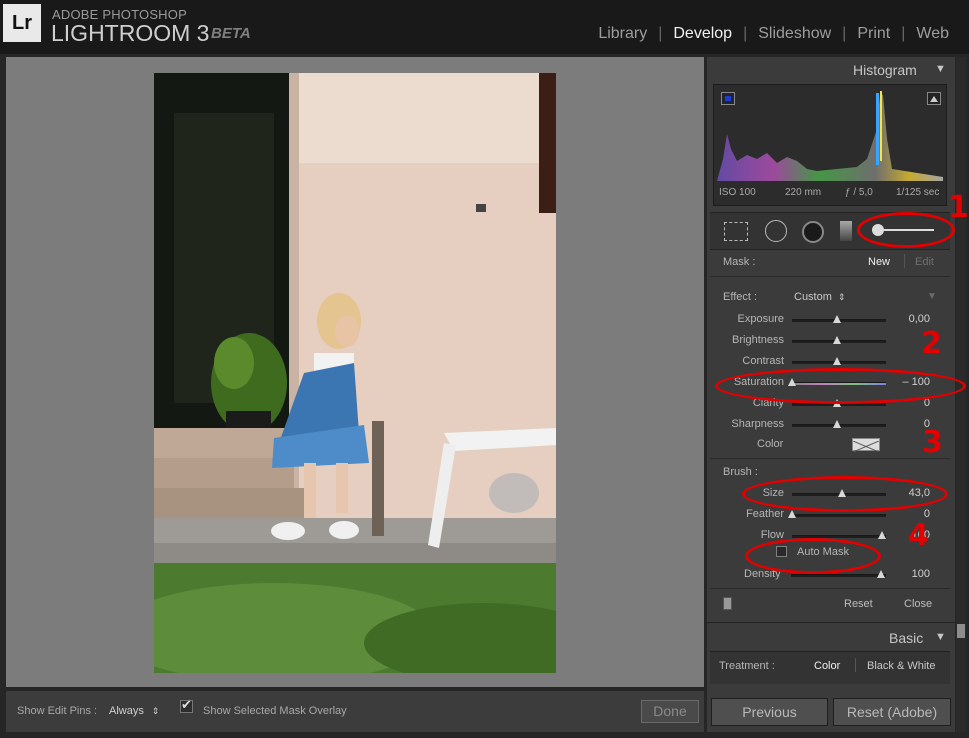  Describe the element at coordinates (57, 711) in the screenshot. I see `show-edit-pins-label: Show Edit Pins :` at that location.